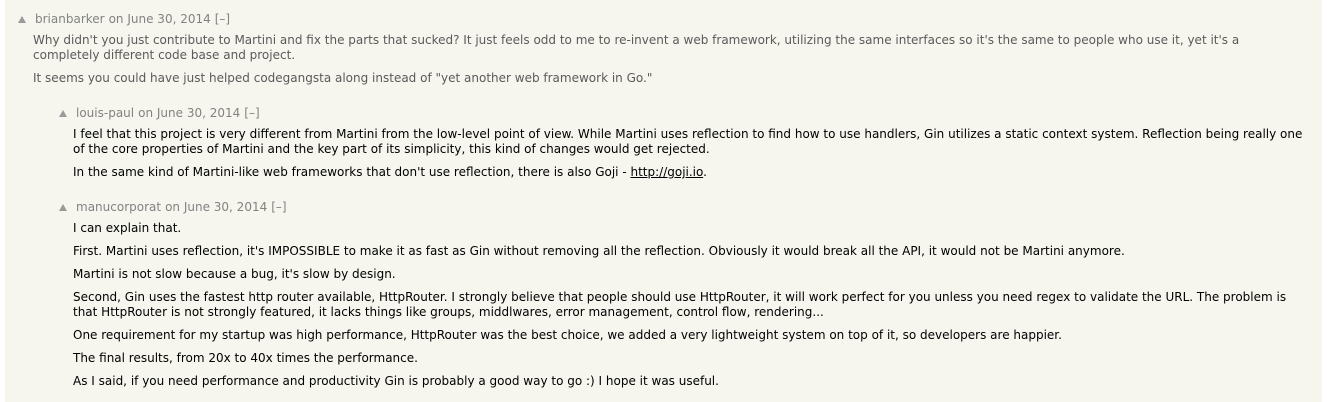  What do you see at coordinates (127, 228) in the screenshot?
I see `comment-paragraph: I can explain that.` at bounding box center [127, 228].